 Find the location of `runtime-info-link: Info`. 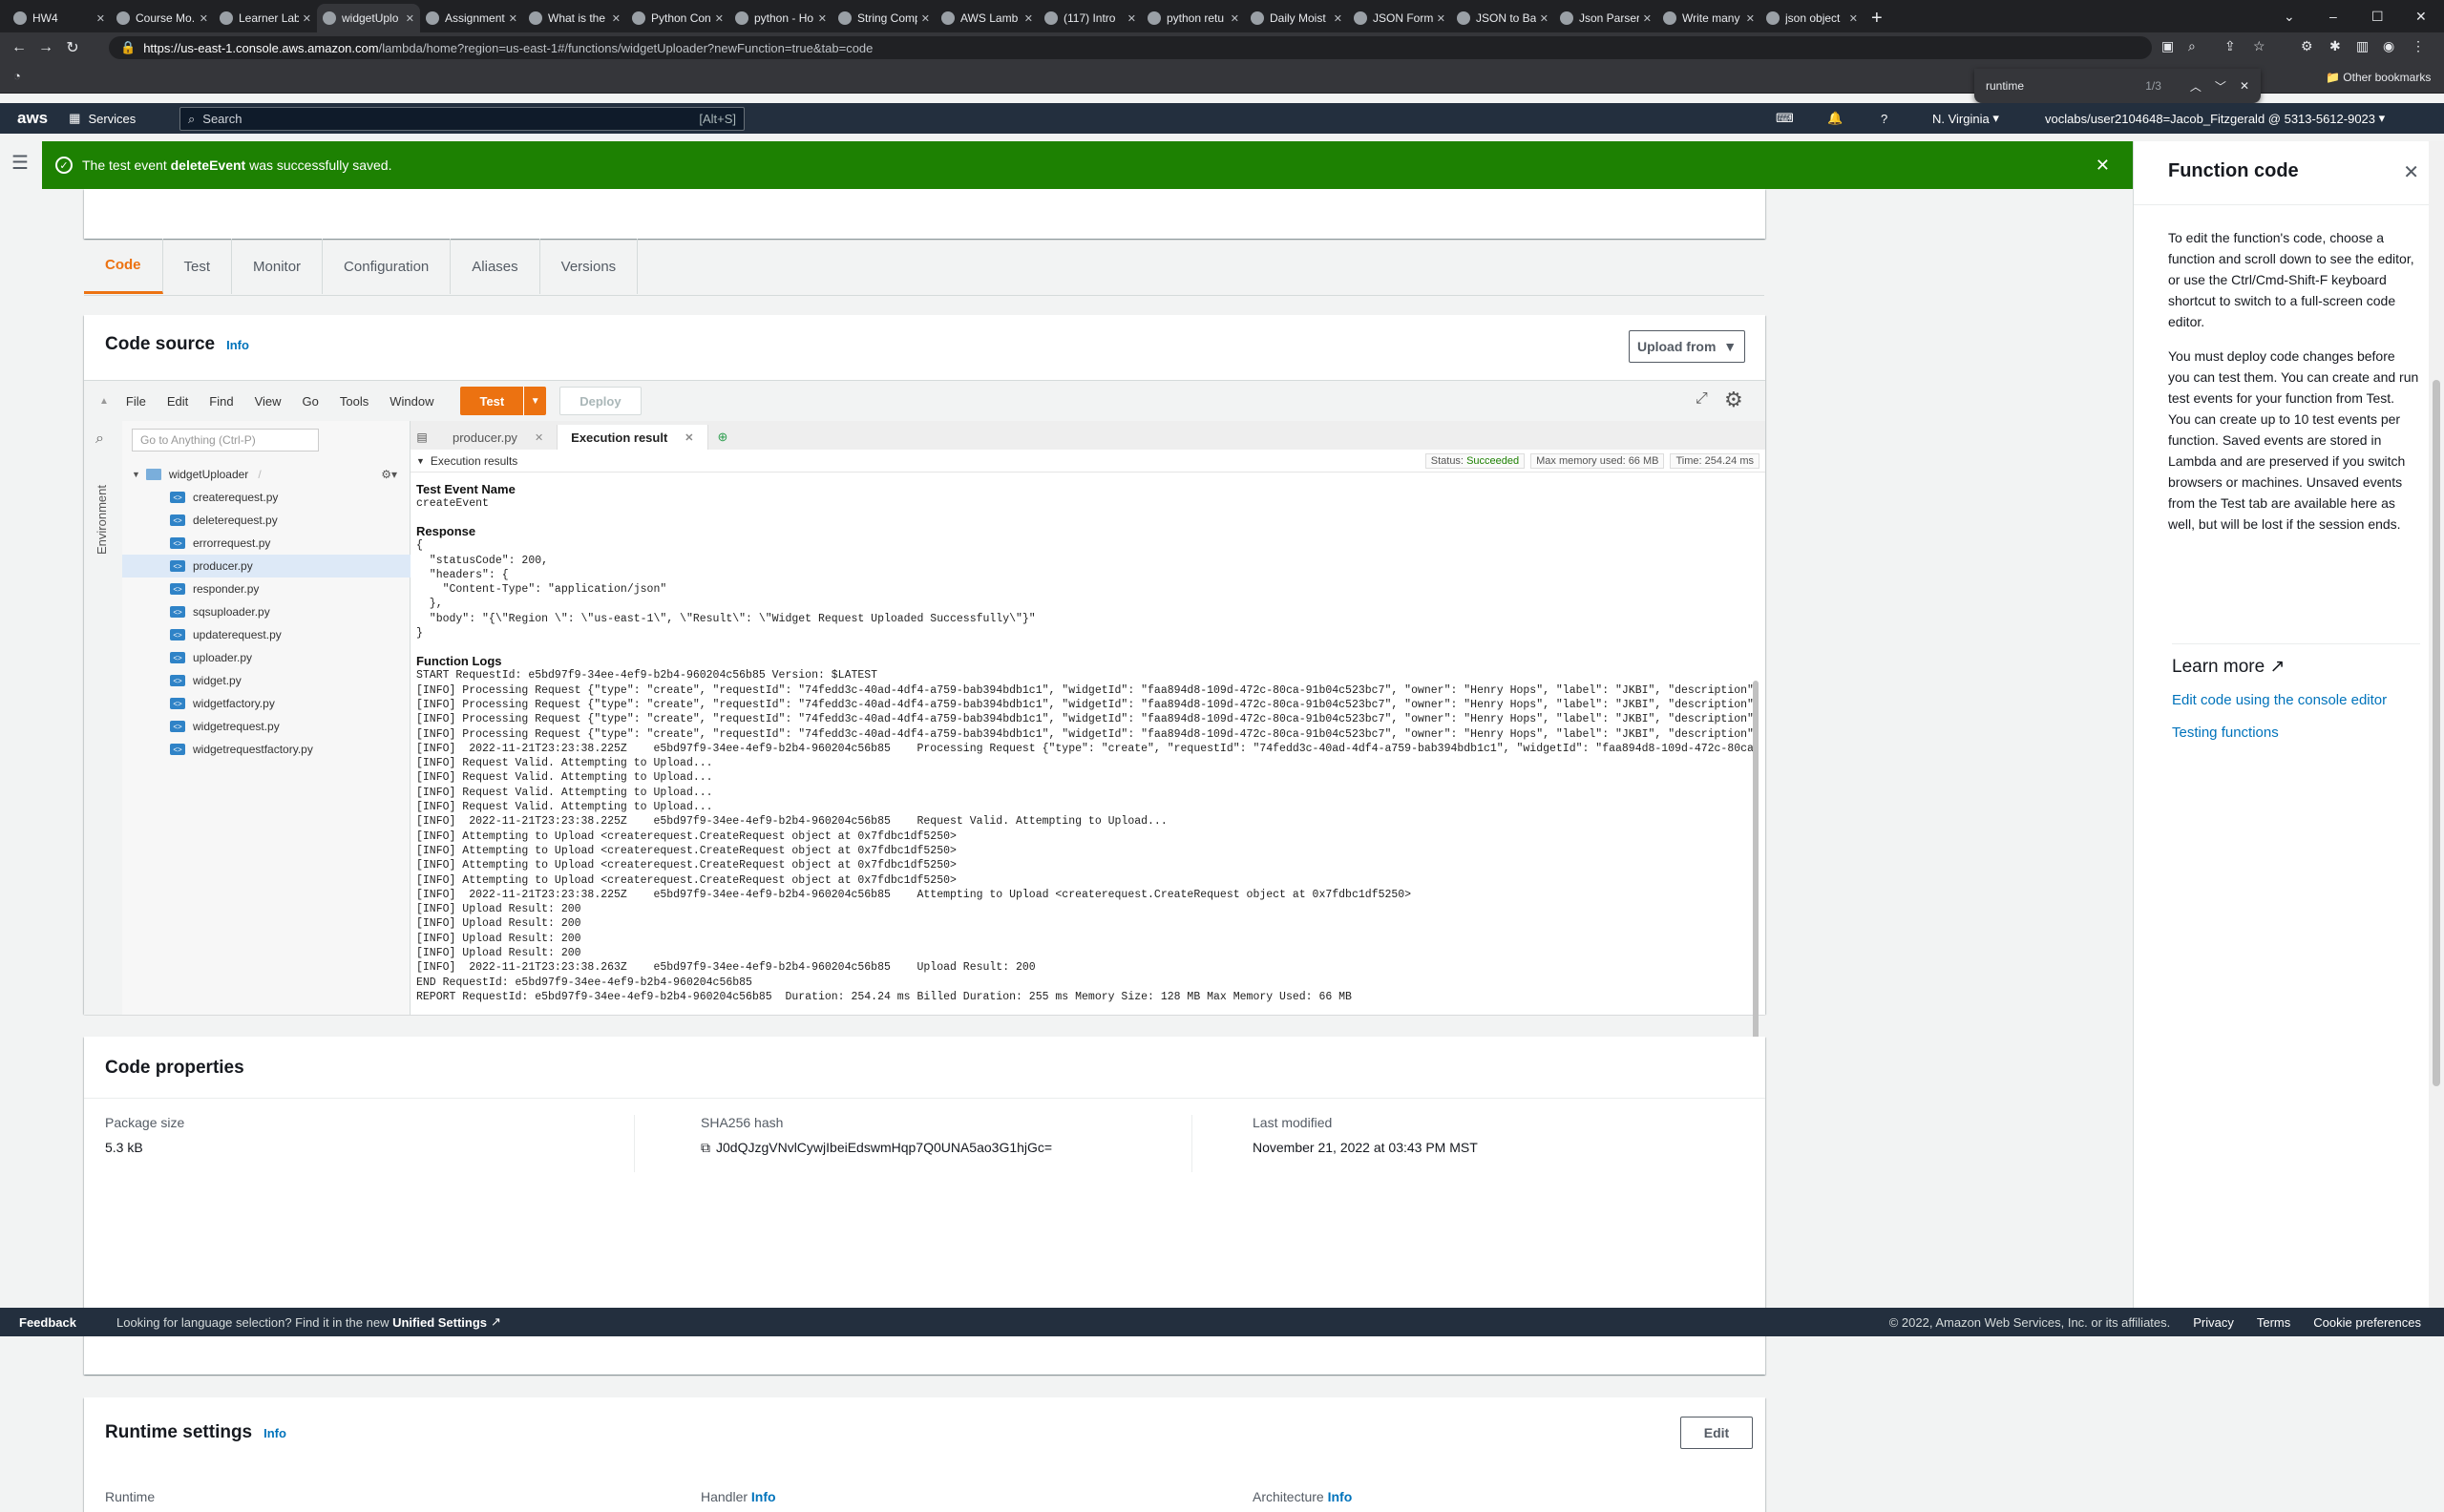

runtime-info-link: Info is located at coordinates (274, 1433).